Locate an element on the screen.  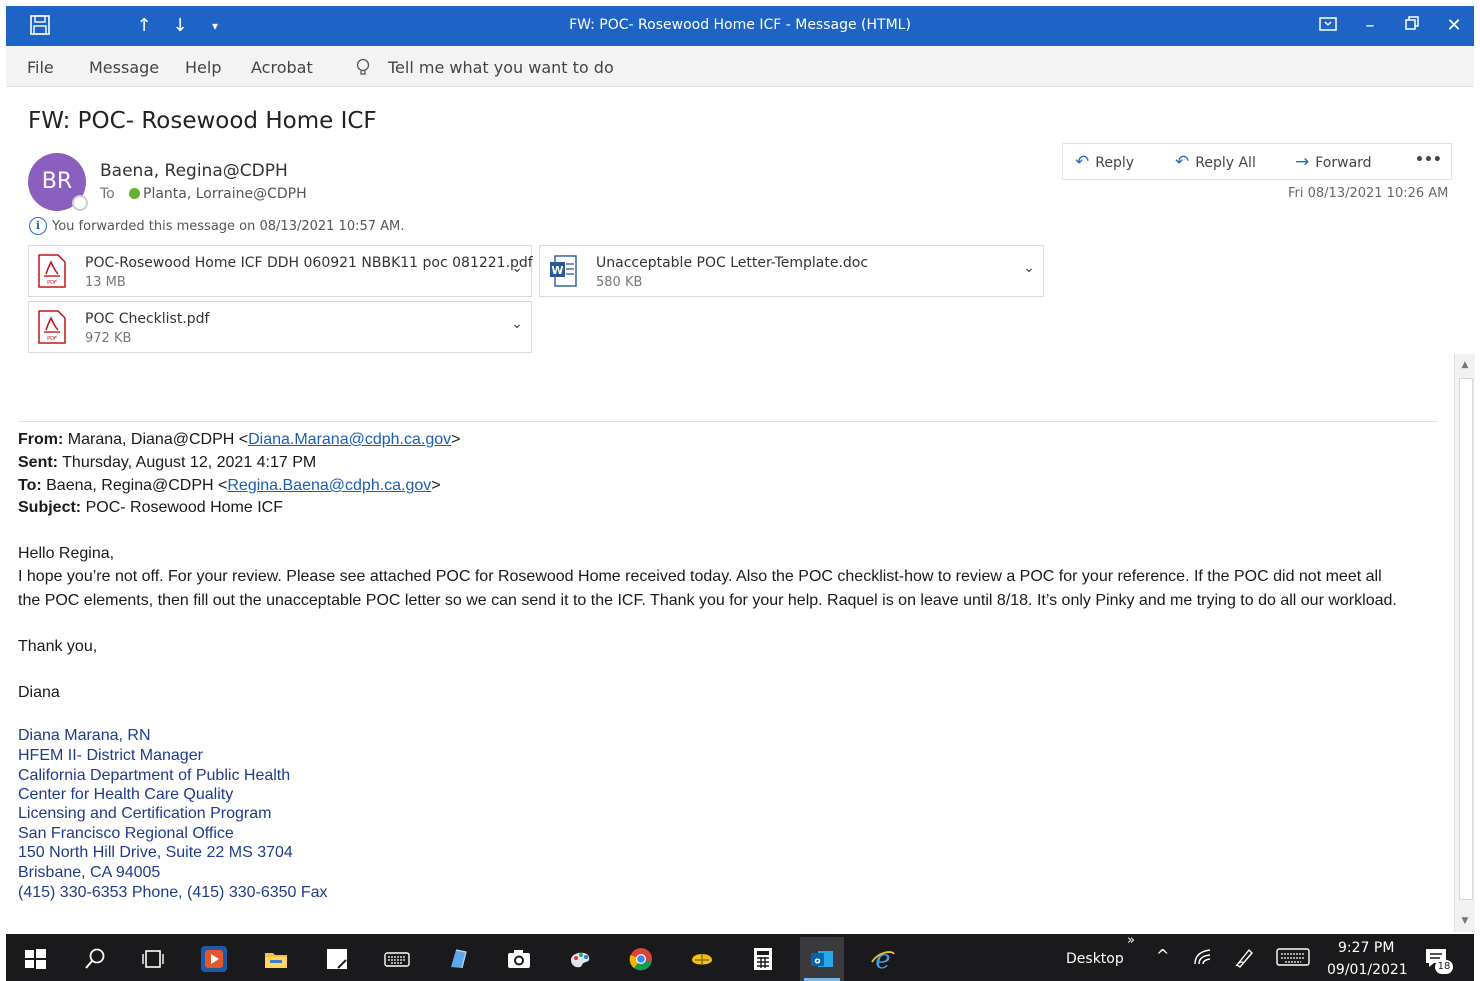
touch-keyboard-icon is located at coordinates (1294, 959).